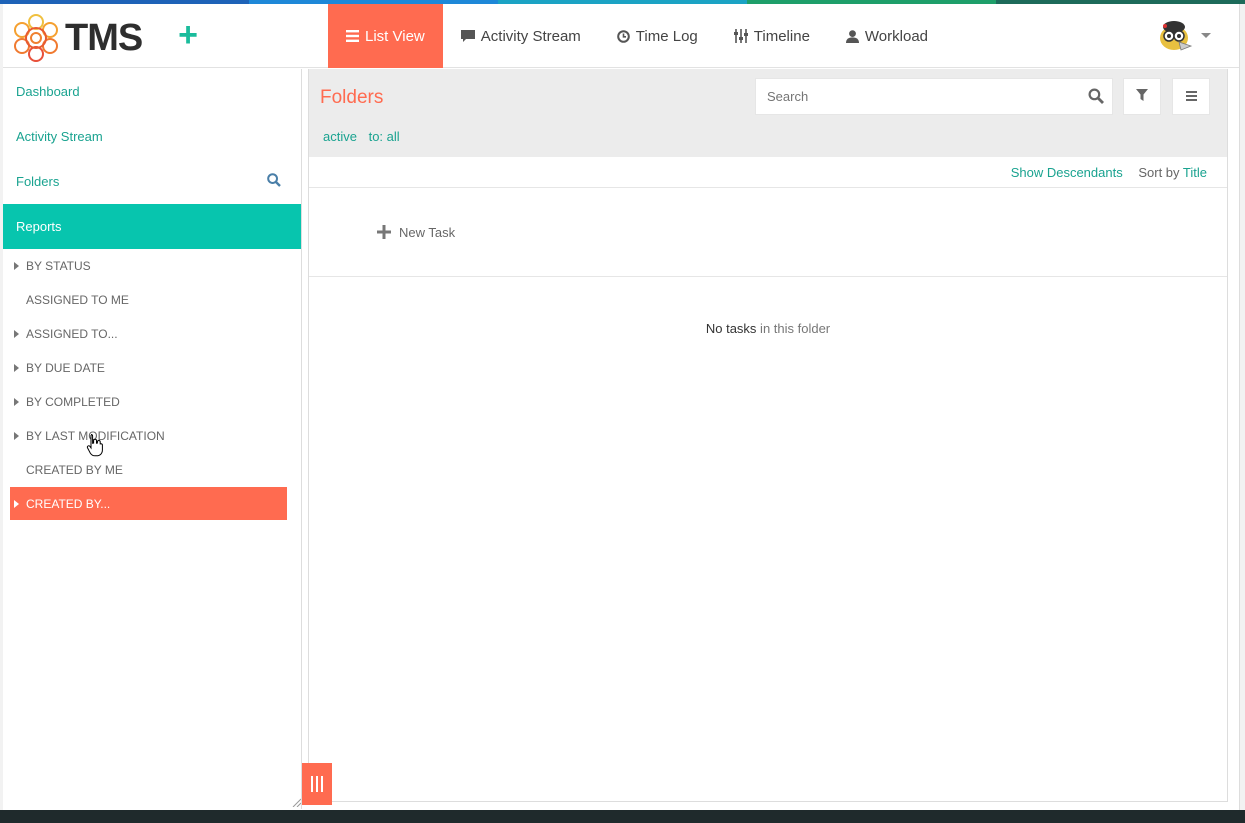 The height and width of the screenshot is (823, 1245). Describe the element at coordinates (911, 96) in the screenshot. I see `search-input` at that location.